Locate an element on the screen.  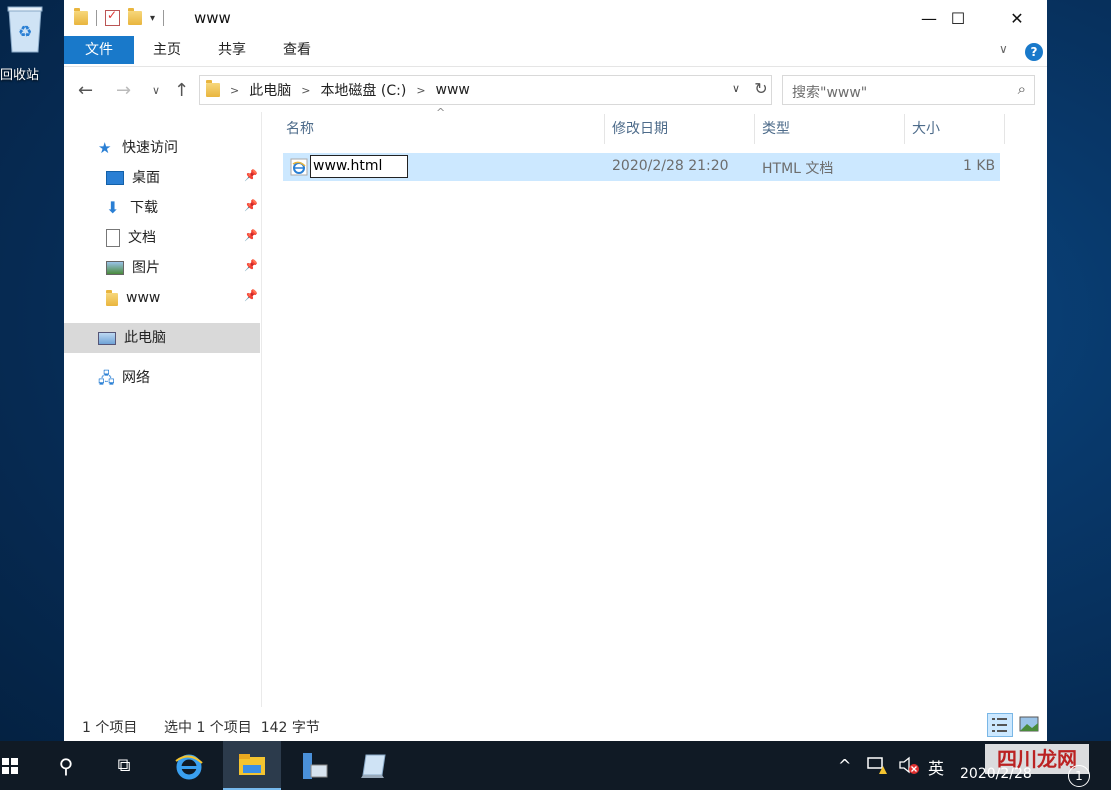
recent-locations-icon: ∨ is located at coordinates (156, 90).